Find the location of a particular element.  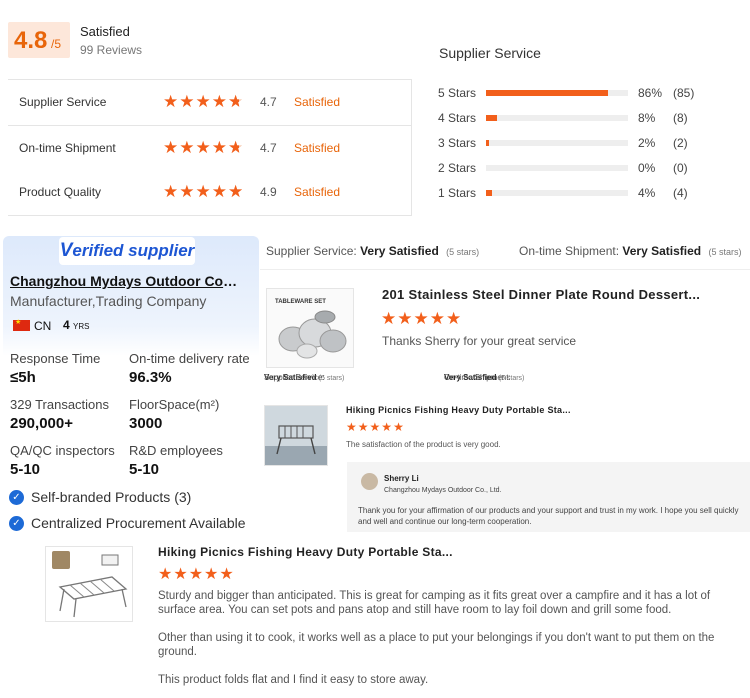

rating-score: 4.9 is located at coordinates (268, 192).